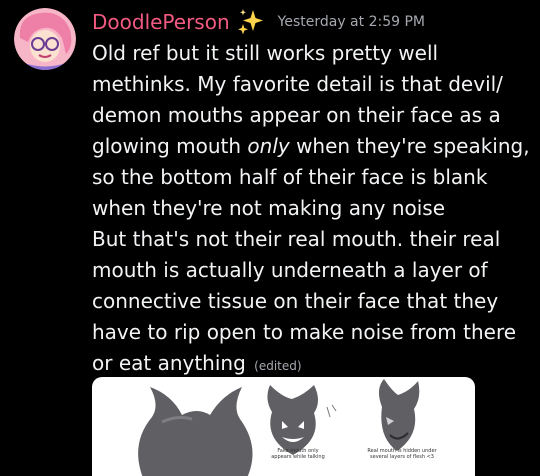  Describe the element at coordinates (409, 146) in the screenshot. I see `message-text: when they're speaking,` at that location.